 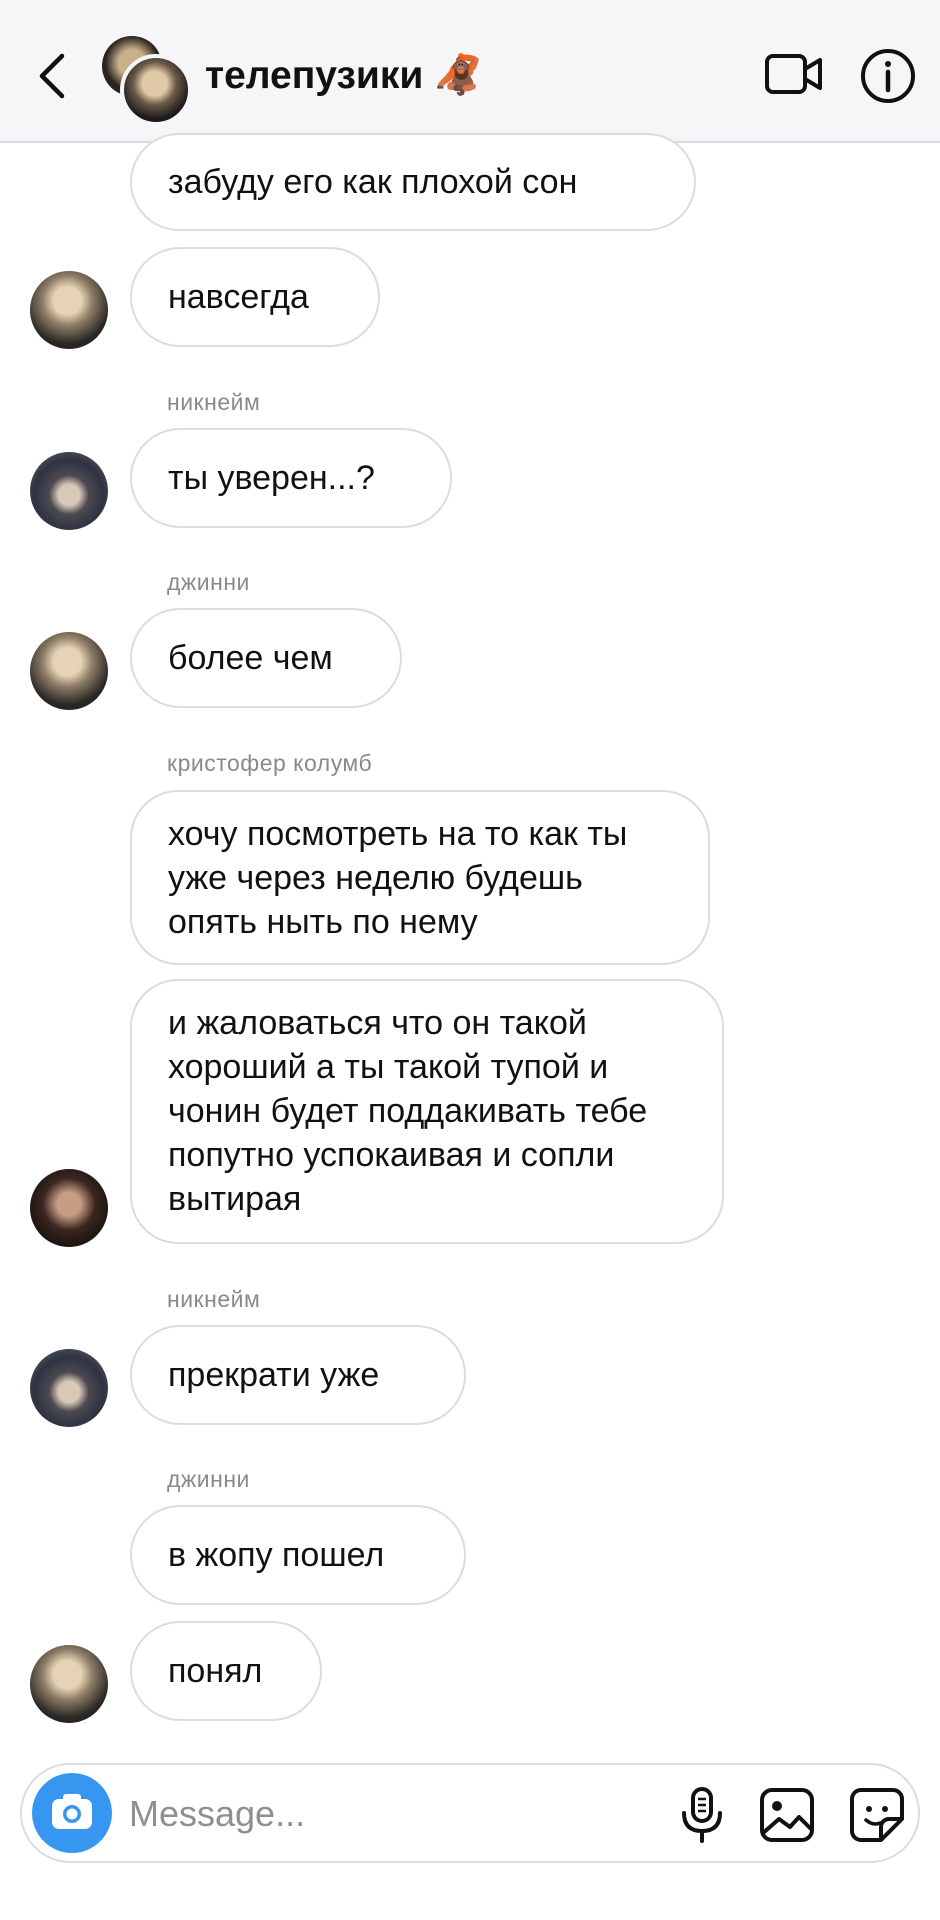 I want to click on message-bubble: навсегда, so click(x=255, y=297).